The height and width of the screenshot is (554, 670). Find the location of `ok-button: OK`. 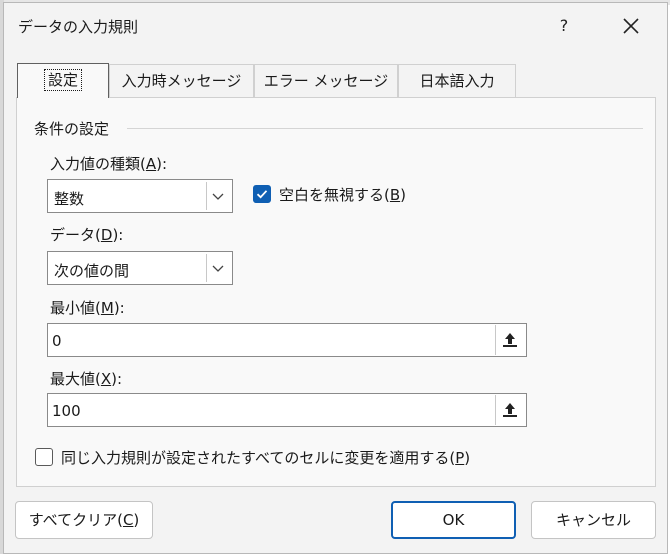

ok-button: OK is located at coordinates (453, 520).